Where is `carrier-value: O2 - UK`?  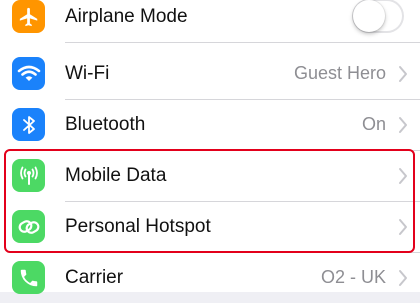
carrier-value: O2 - UK is located at coordinates (353, 277).